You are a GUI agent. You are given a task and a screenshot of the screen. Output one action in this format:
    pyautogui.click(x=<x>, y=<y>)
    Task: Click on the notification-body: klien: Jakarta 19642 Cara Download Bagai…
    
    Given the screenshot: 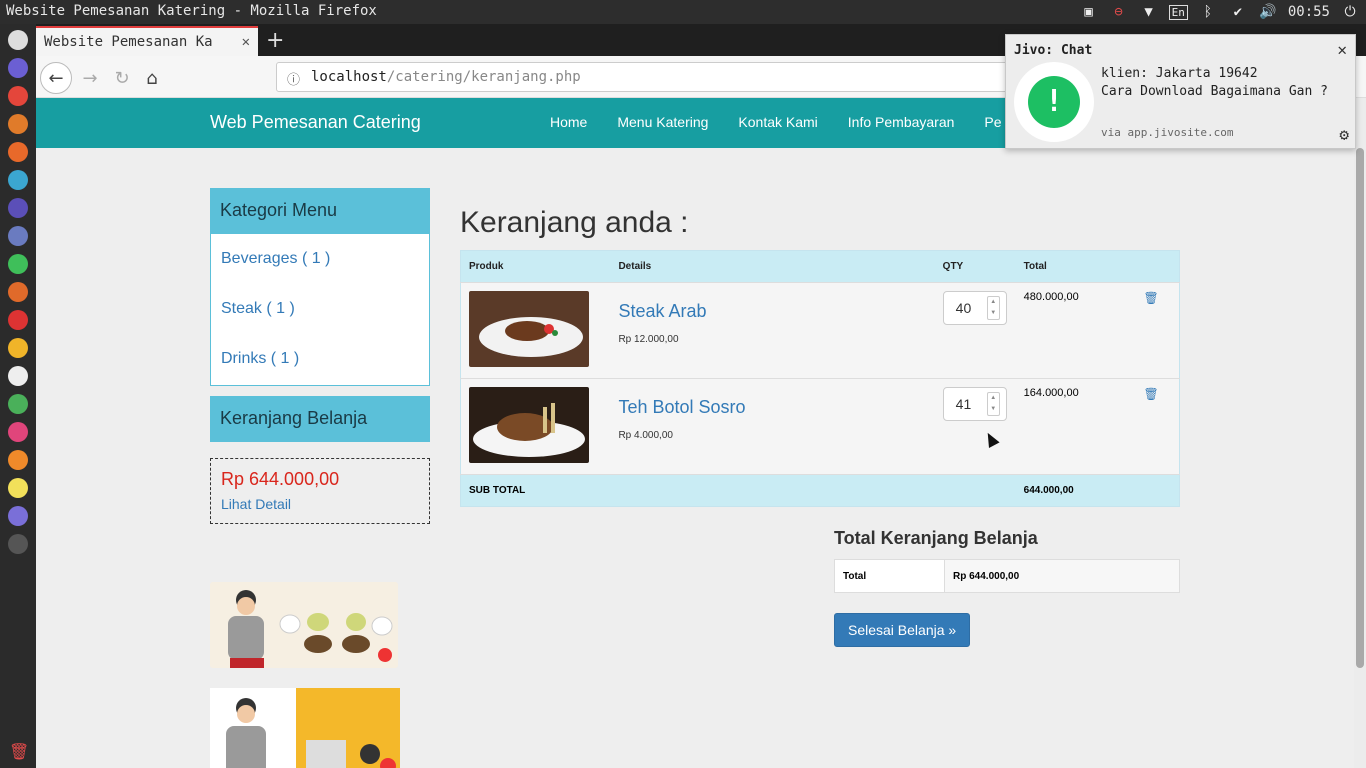 What is the action you would take?
    pyautogui.click(x=1226, y=83)
    